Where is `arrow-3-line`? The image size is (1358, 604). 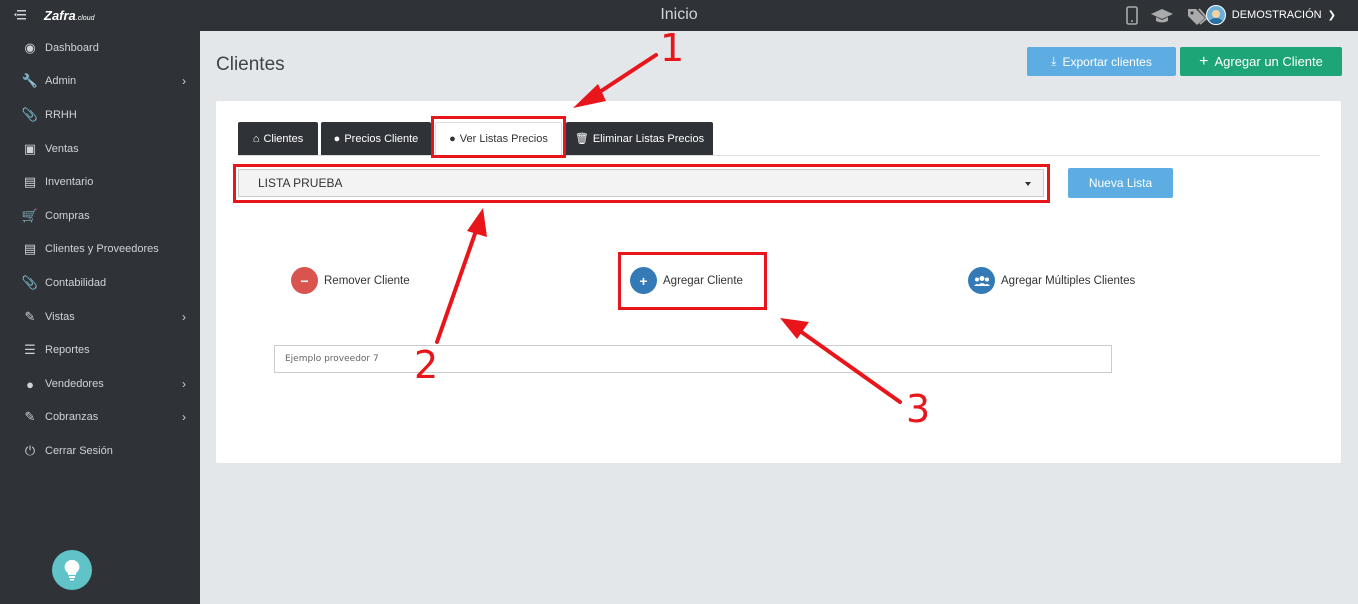
arrow-3-line is located at coordinates (850, 366).